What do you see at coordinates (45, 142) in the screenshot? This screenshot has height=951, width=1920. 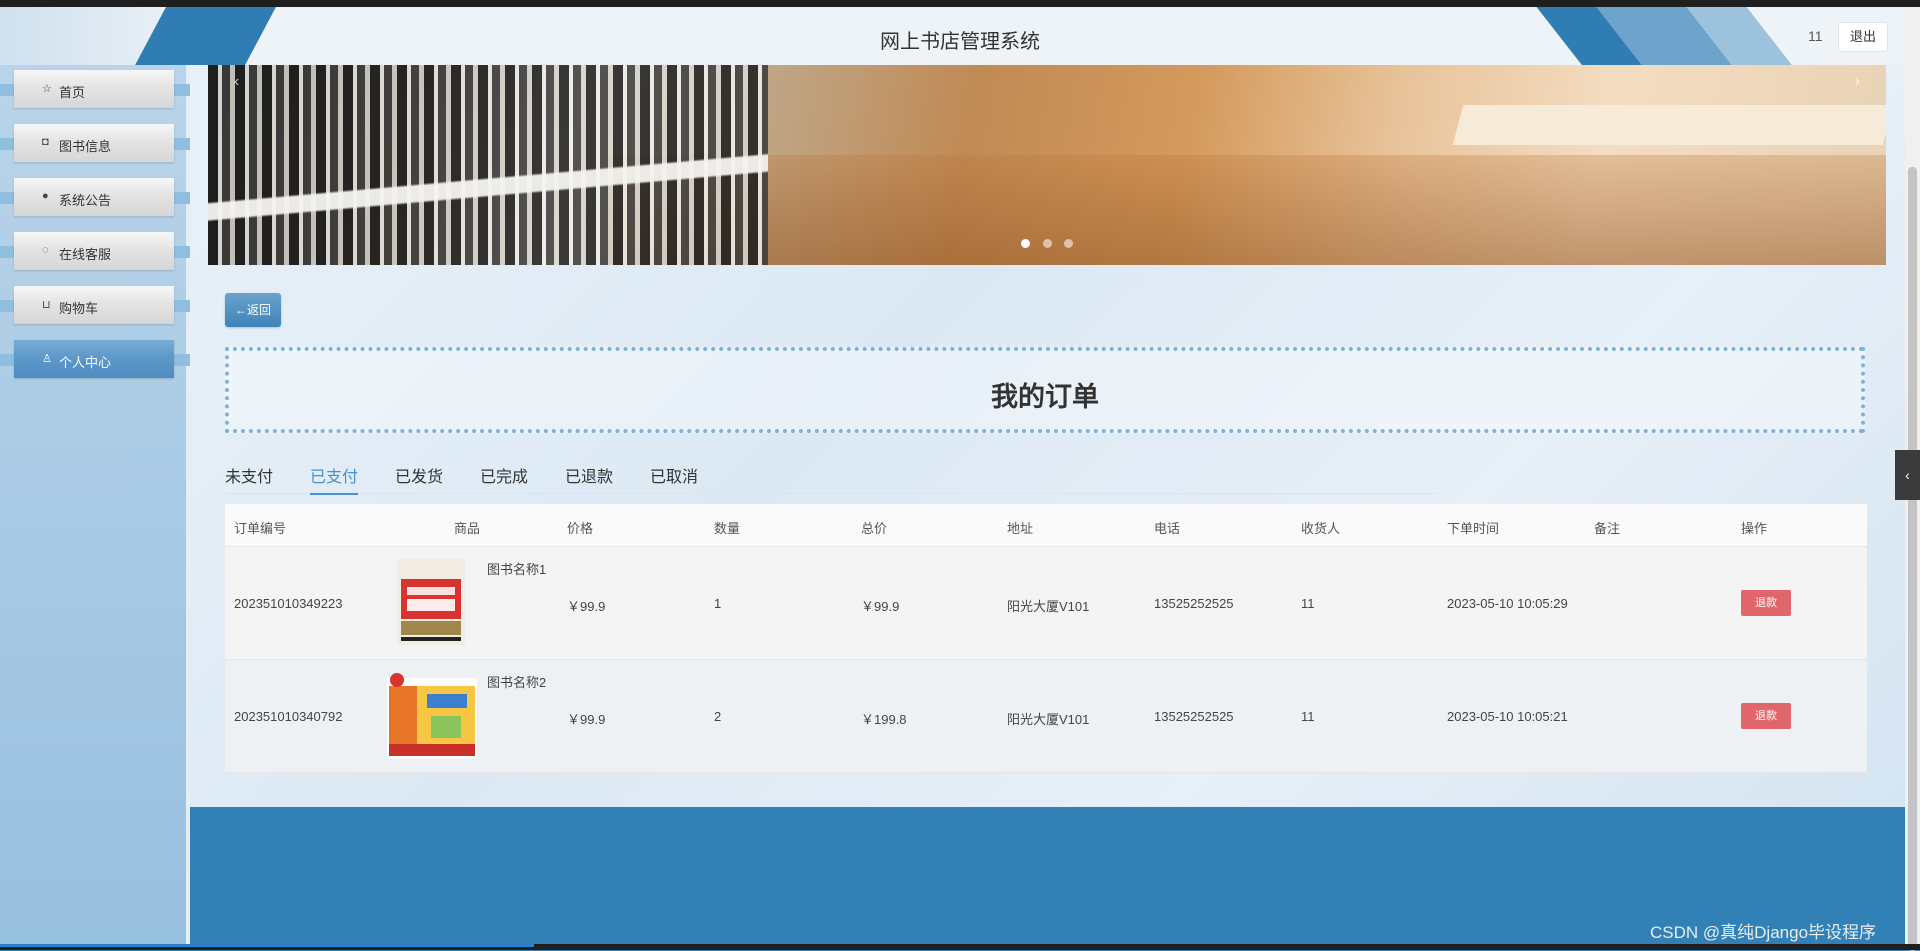 I see `bag-icon: ◘` at bounding box center [45, 142].